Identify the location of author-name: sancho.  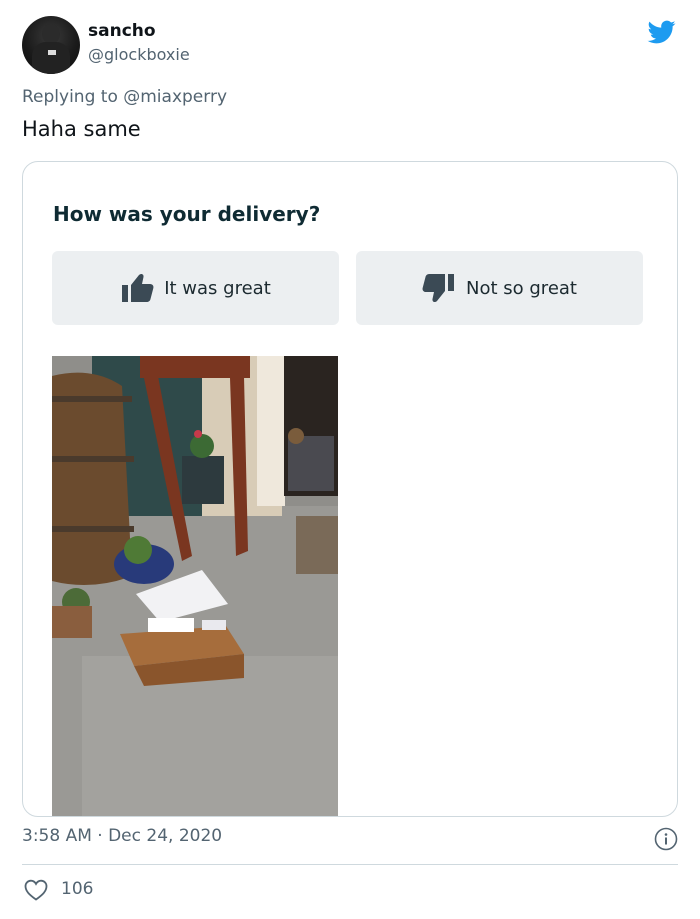
(122, 31).